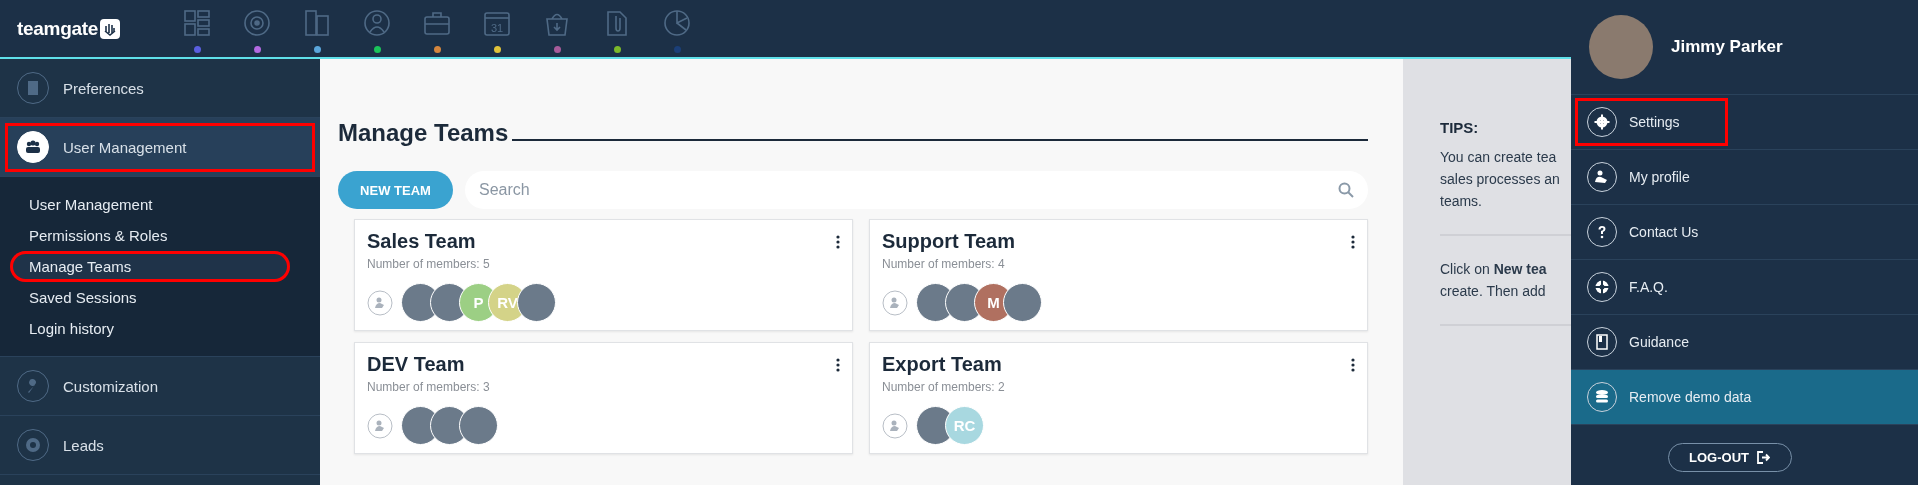  I want to click on search-field: Search, so click(916, 190).